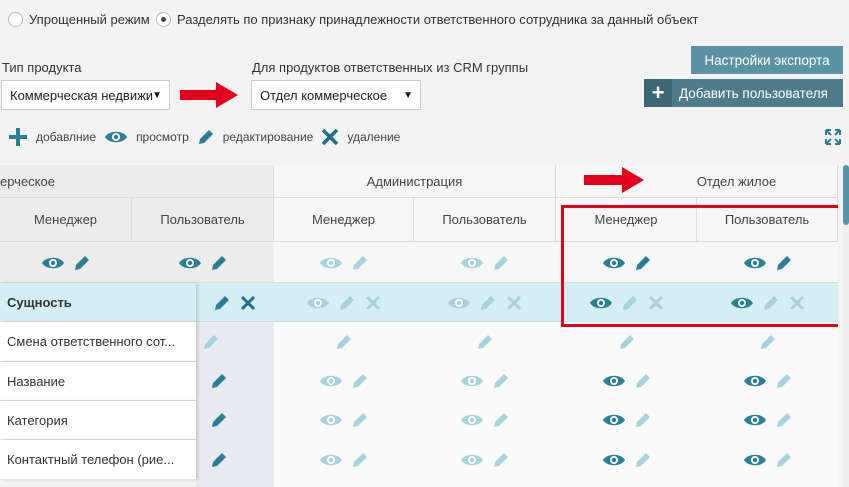  Describe the element at coordinates (89, 19) in the screenshot. I see `simple-mode-label: Упрощенный режим` at that location.